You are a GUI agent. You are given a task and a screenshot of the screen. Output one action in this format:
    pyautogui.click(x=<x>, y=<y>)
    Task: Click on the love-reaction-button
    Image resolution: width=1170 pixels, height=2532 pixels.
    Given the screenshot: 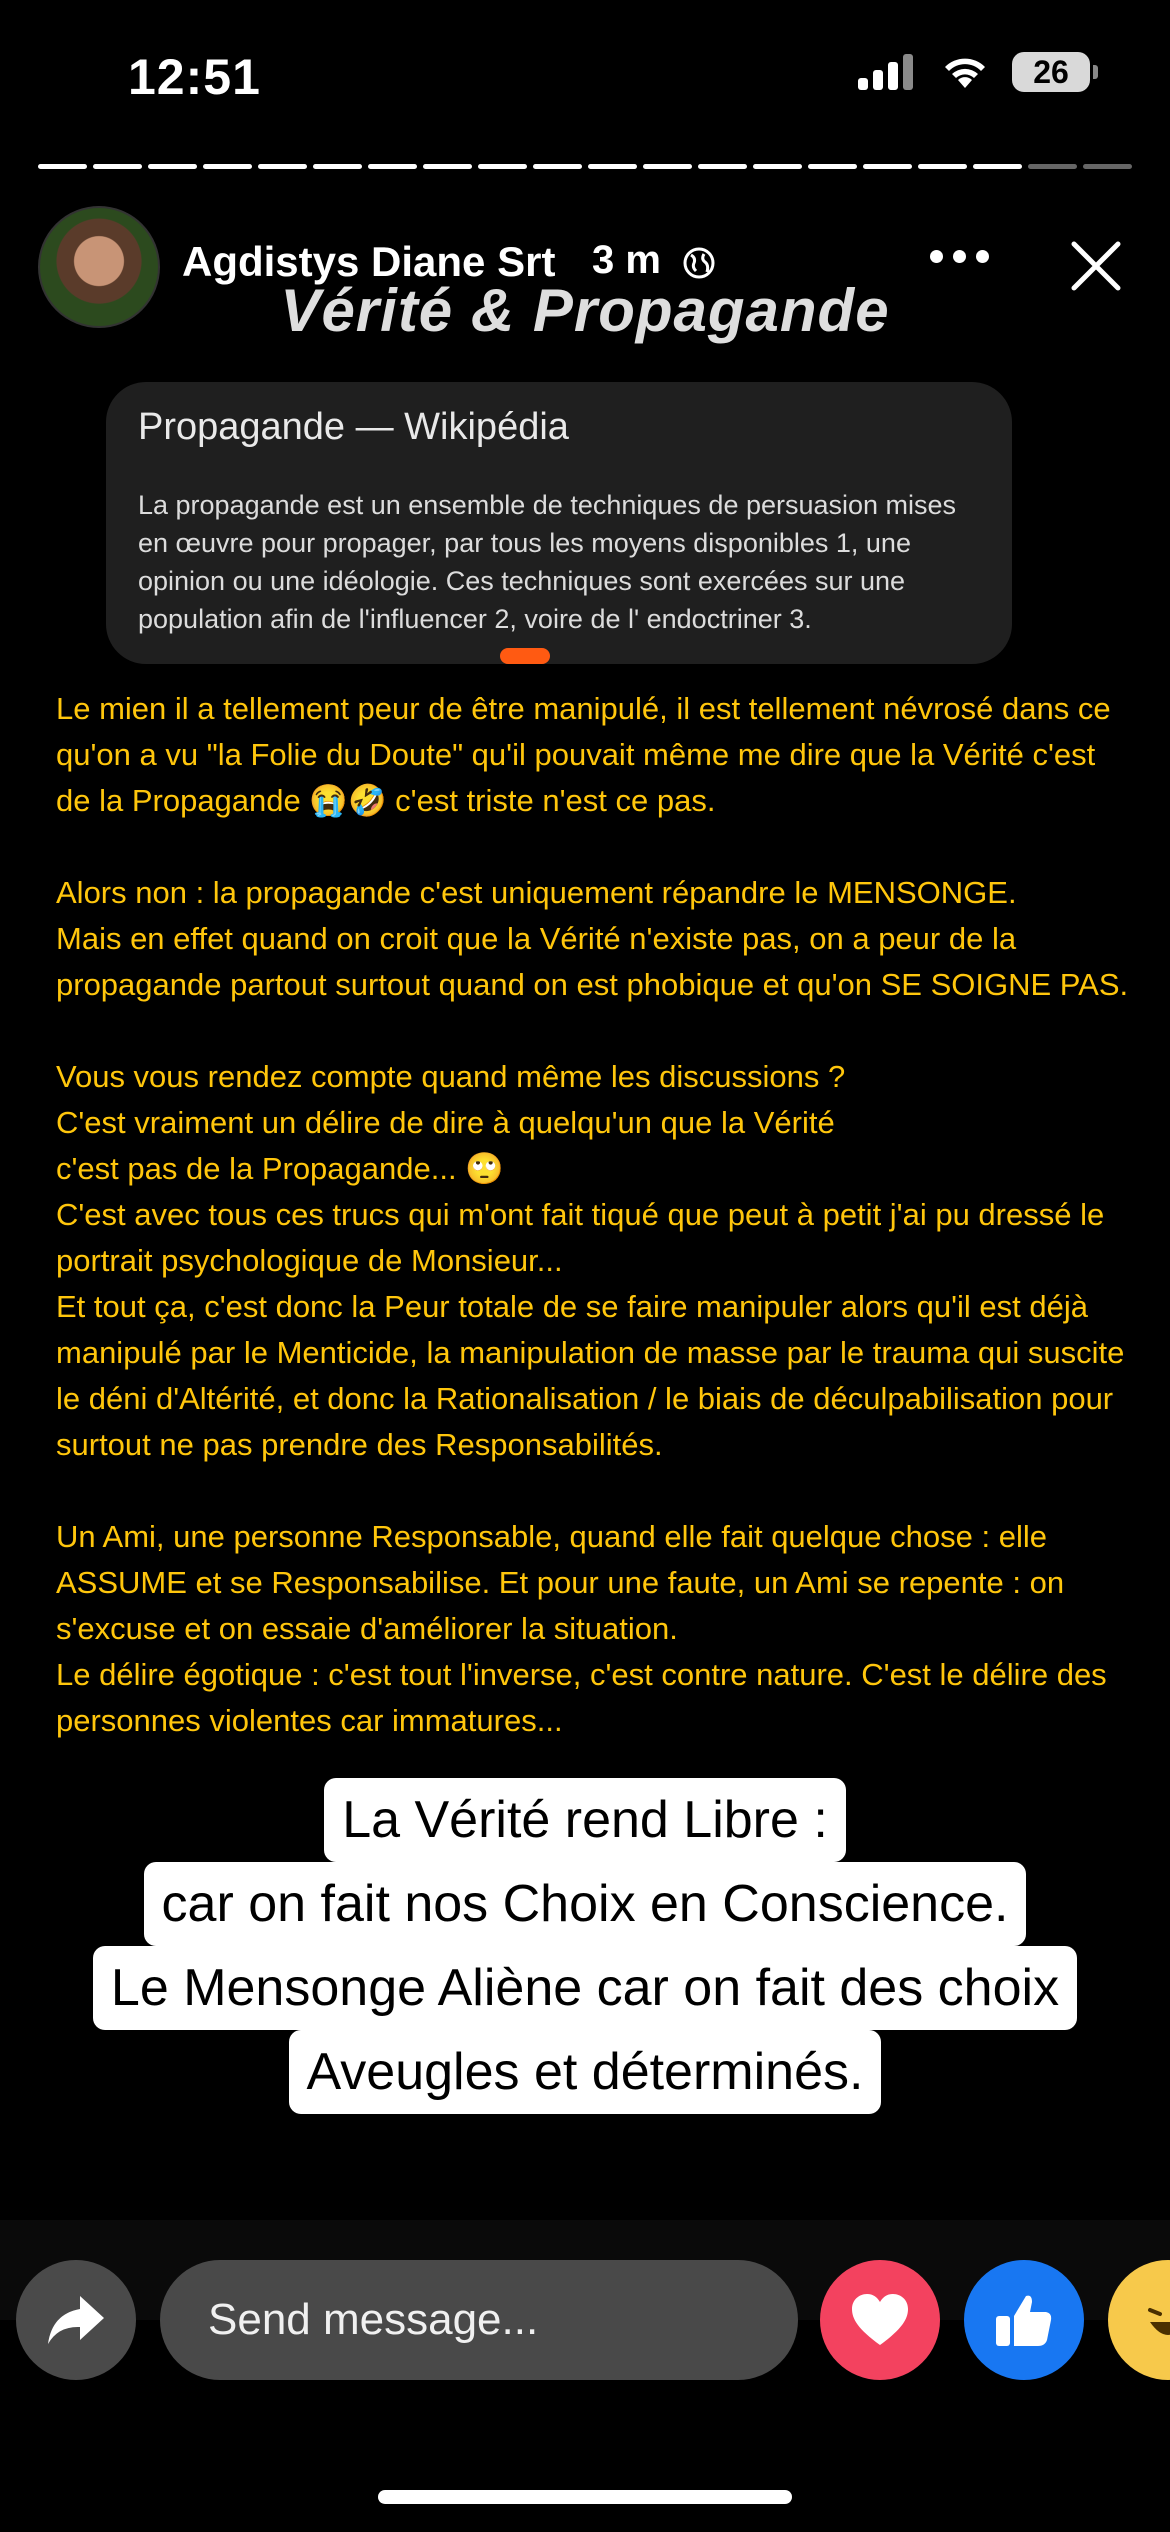 What is the action you would take?
    pyautogui.click(x=880, y=2320)
    